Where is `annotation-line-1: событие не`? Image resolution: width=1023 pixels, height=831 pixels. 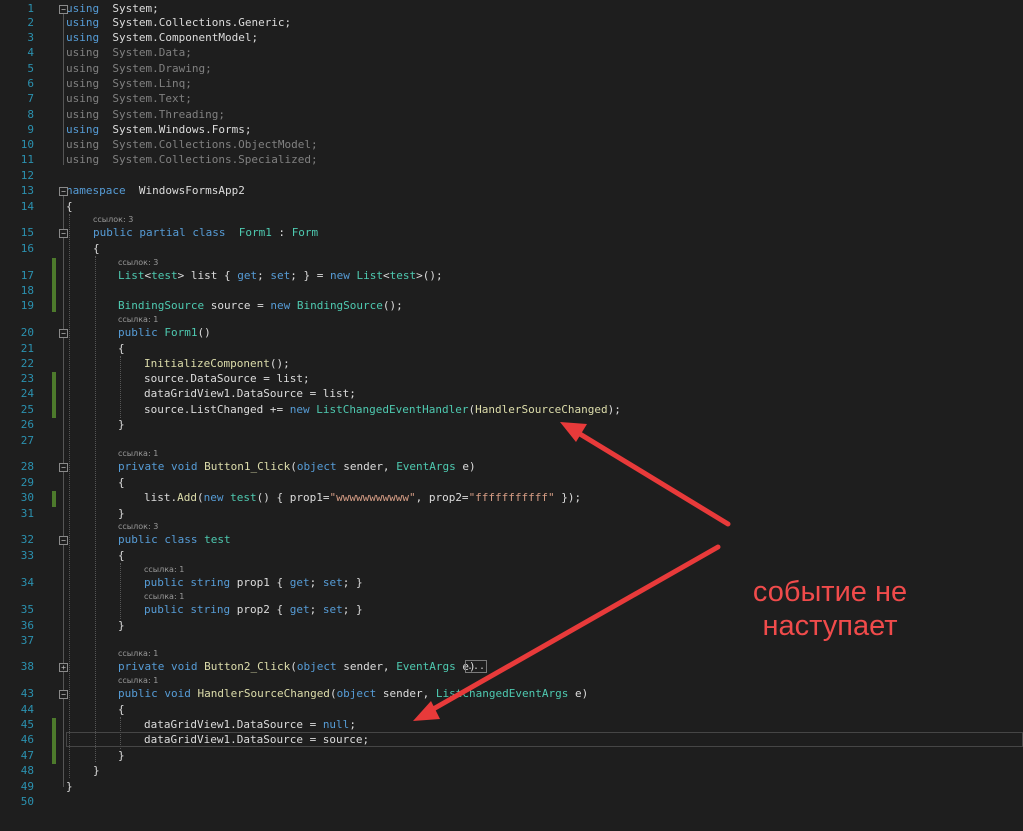 annotation-line-1: событие не is located at coordinates (830, 592).